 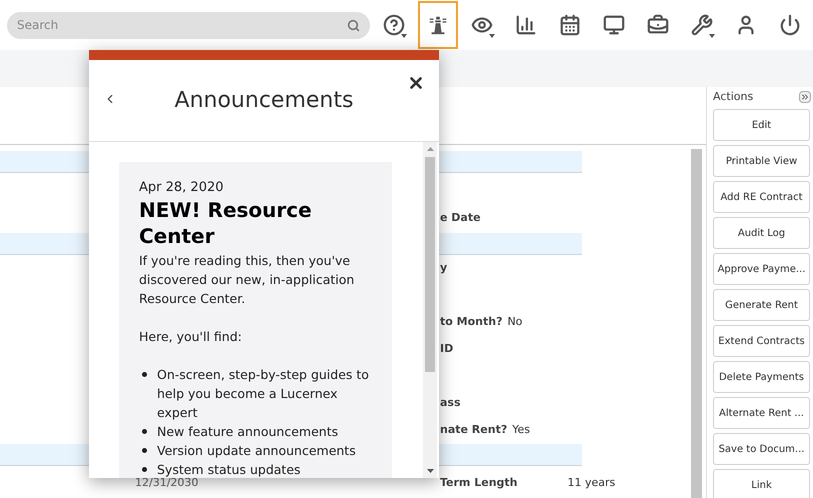 What do you see at coordinates (471, 322) in the screenshot?
I see `field-label: to Month?` at bounding box center [471, 322].